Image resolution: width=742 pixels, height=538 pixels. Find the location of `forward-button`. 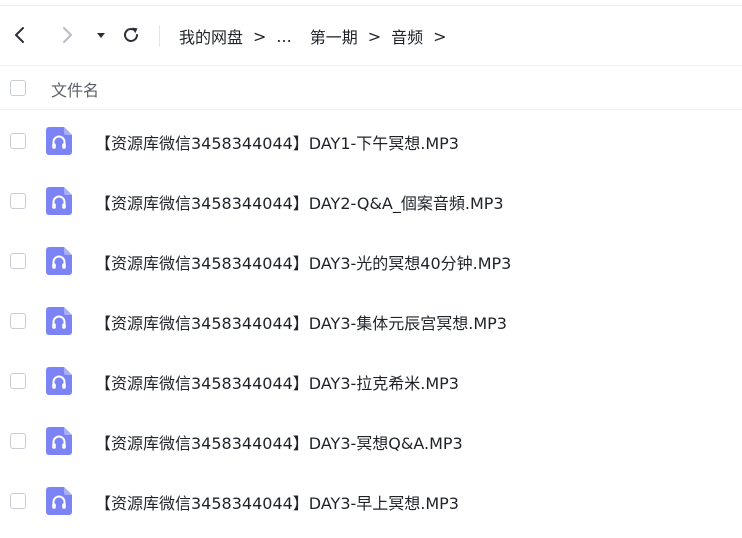

forward-button is located at coordinates (67, 35).